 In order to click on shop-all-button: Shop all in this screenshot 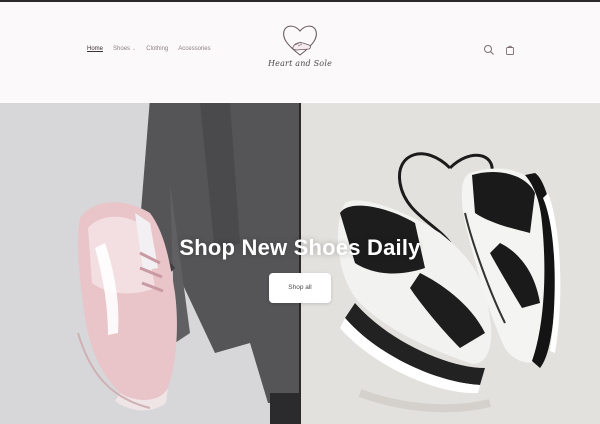, I will do `click(300, 287)`.